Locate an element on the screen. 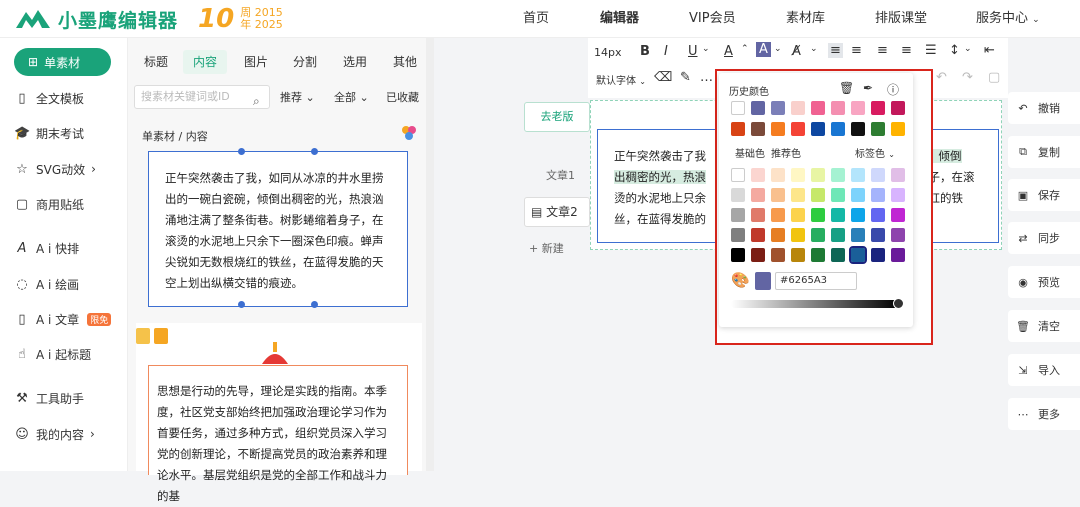 This screenshot has width=1080, height=507. tab-image: 图片 is located at coordinates (256, 62).